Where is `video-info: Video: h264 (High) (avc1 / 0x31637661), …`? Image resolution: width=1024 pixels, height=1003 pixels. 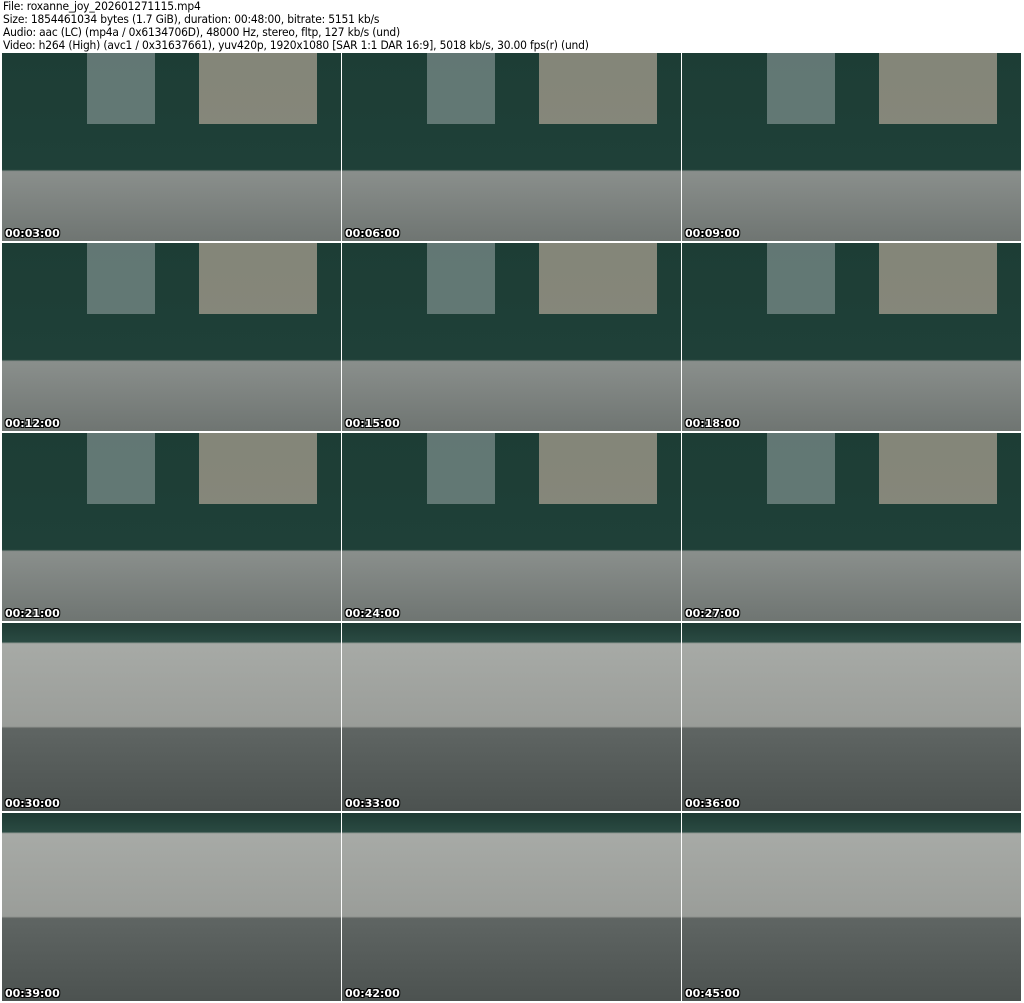
video-info: Video: h264 (High) (avc1 / 0x31637661), … is located at coordinates (296, 45).